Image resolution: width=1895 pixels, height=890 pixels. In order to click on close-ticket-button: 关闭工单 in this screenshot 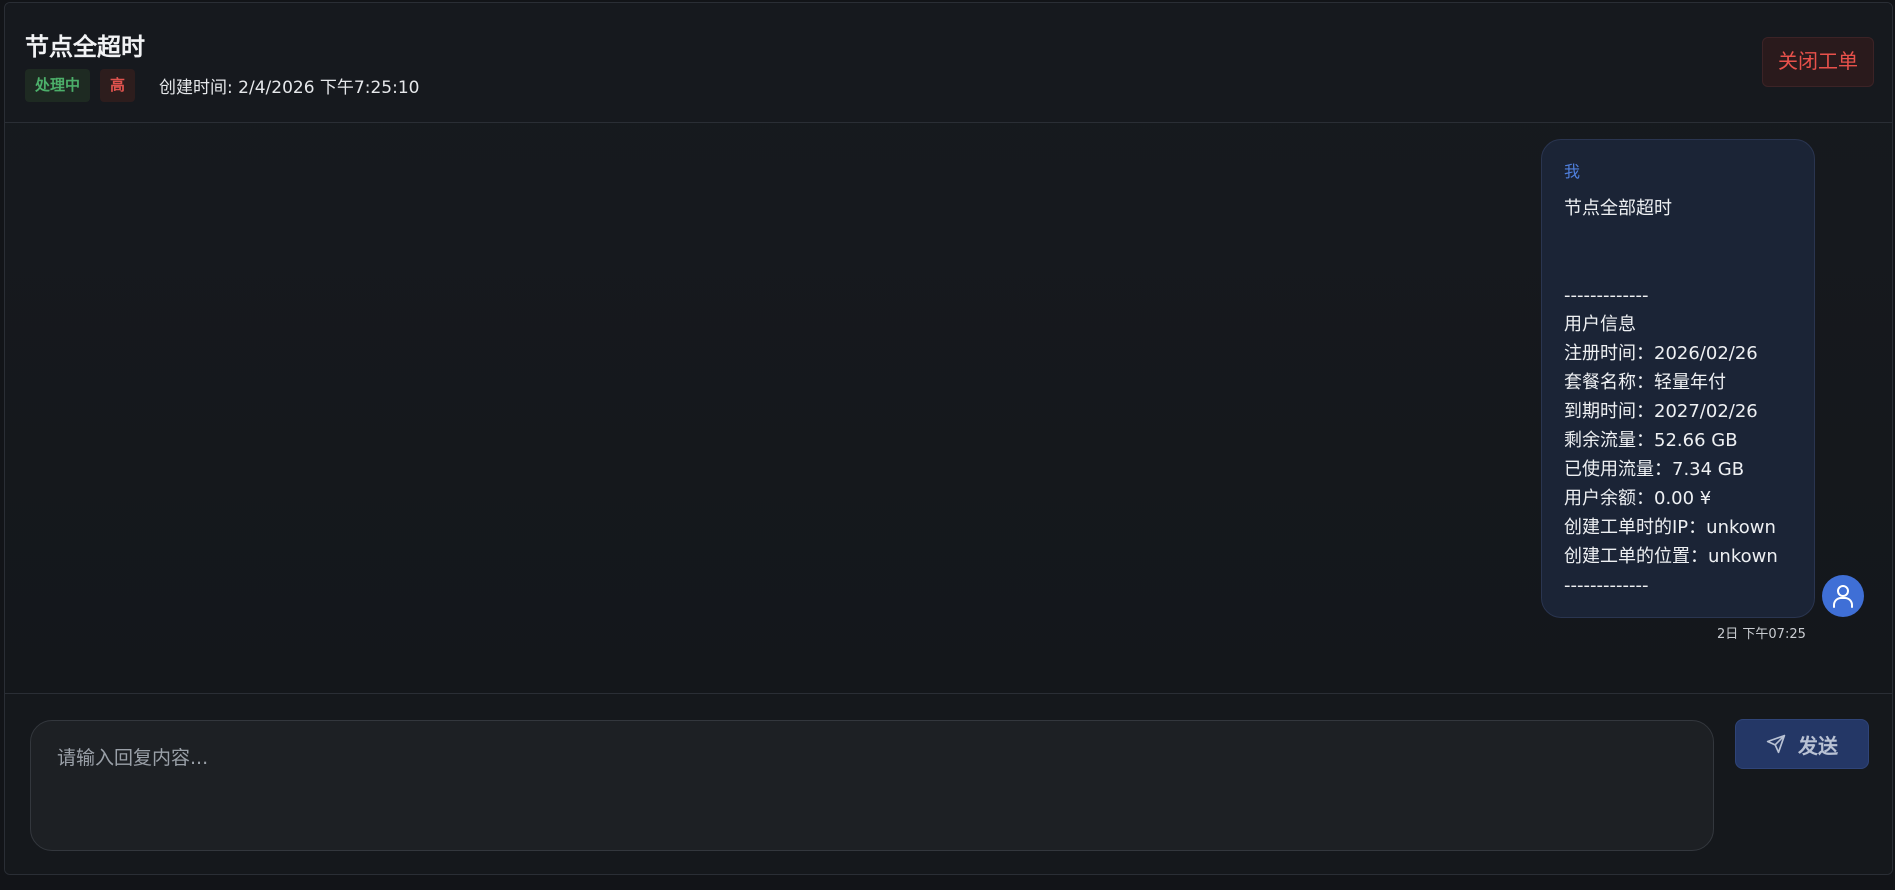, I will do `click(1818, 62)`.